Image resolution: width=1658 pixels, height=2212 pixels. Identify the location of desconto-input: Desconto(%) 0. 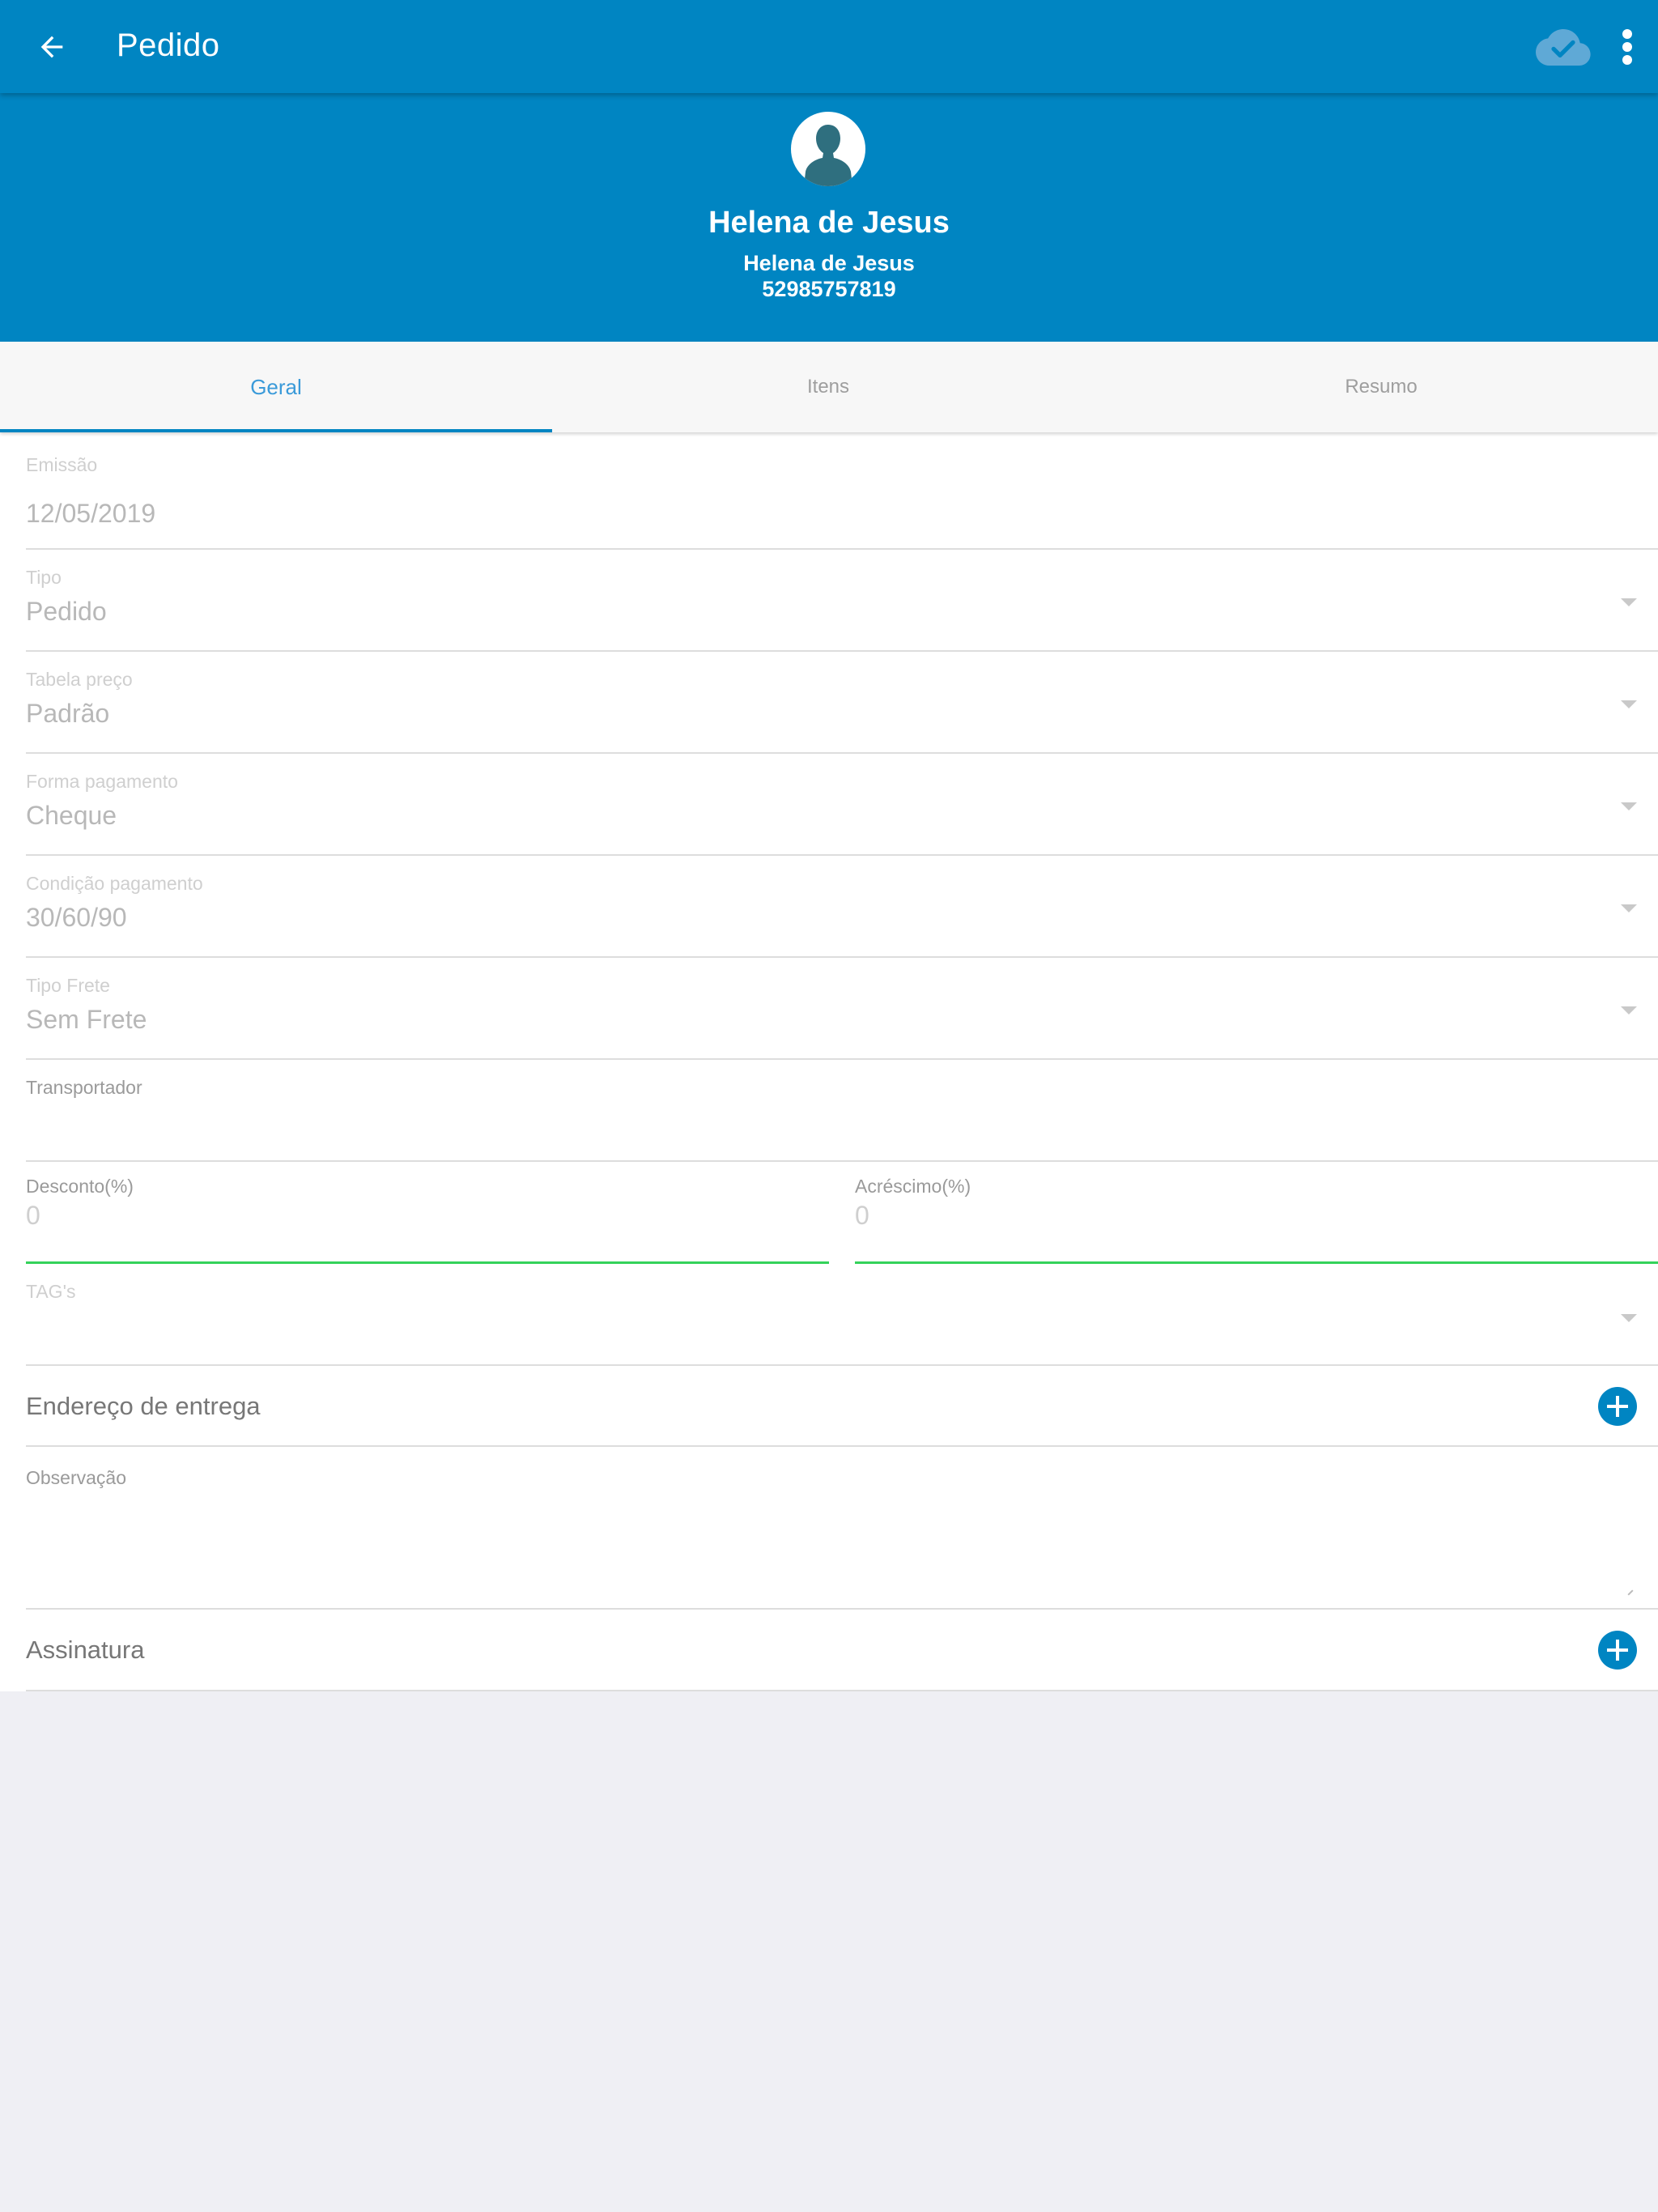
(427, 1213).